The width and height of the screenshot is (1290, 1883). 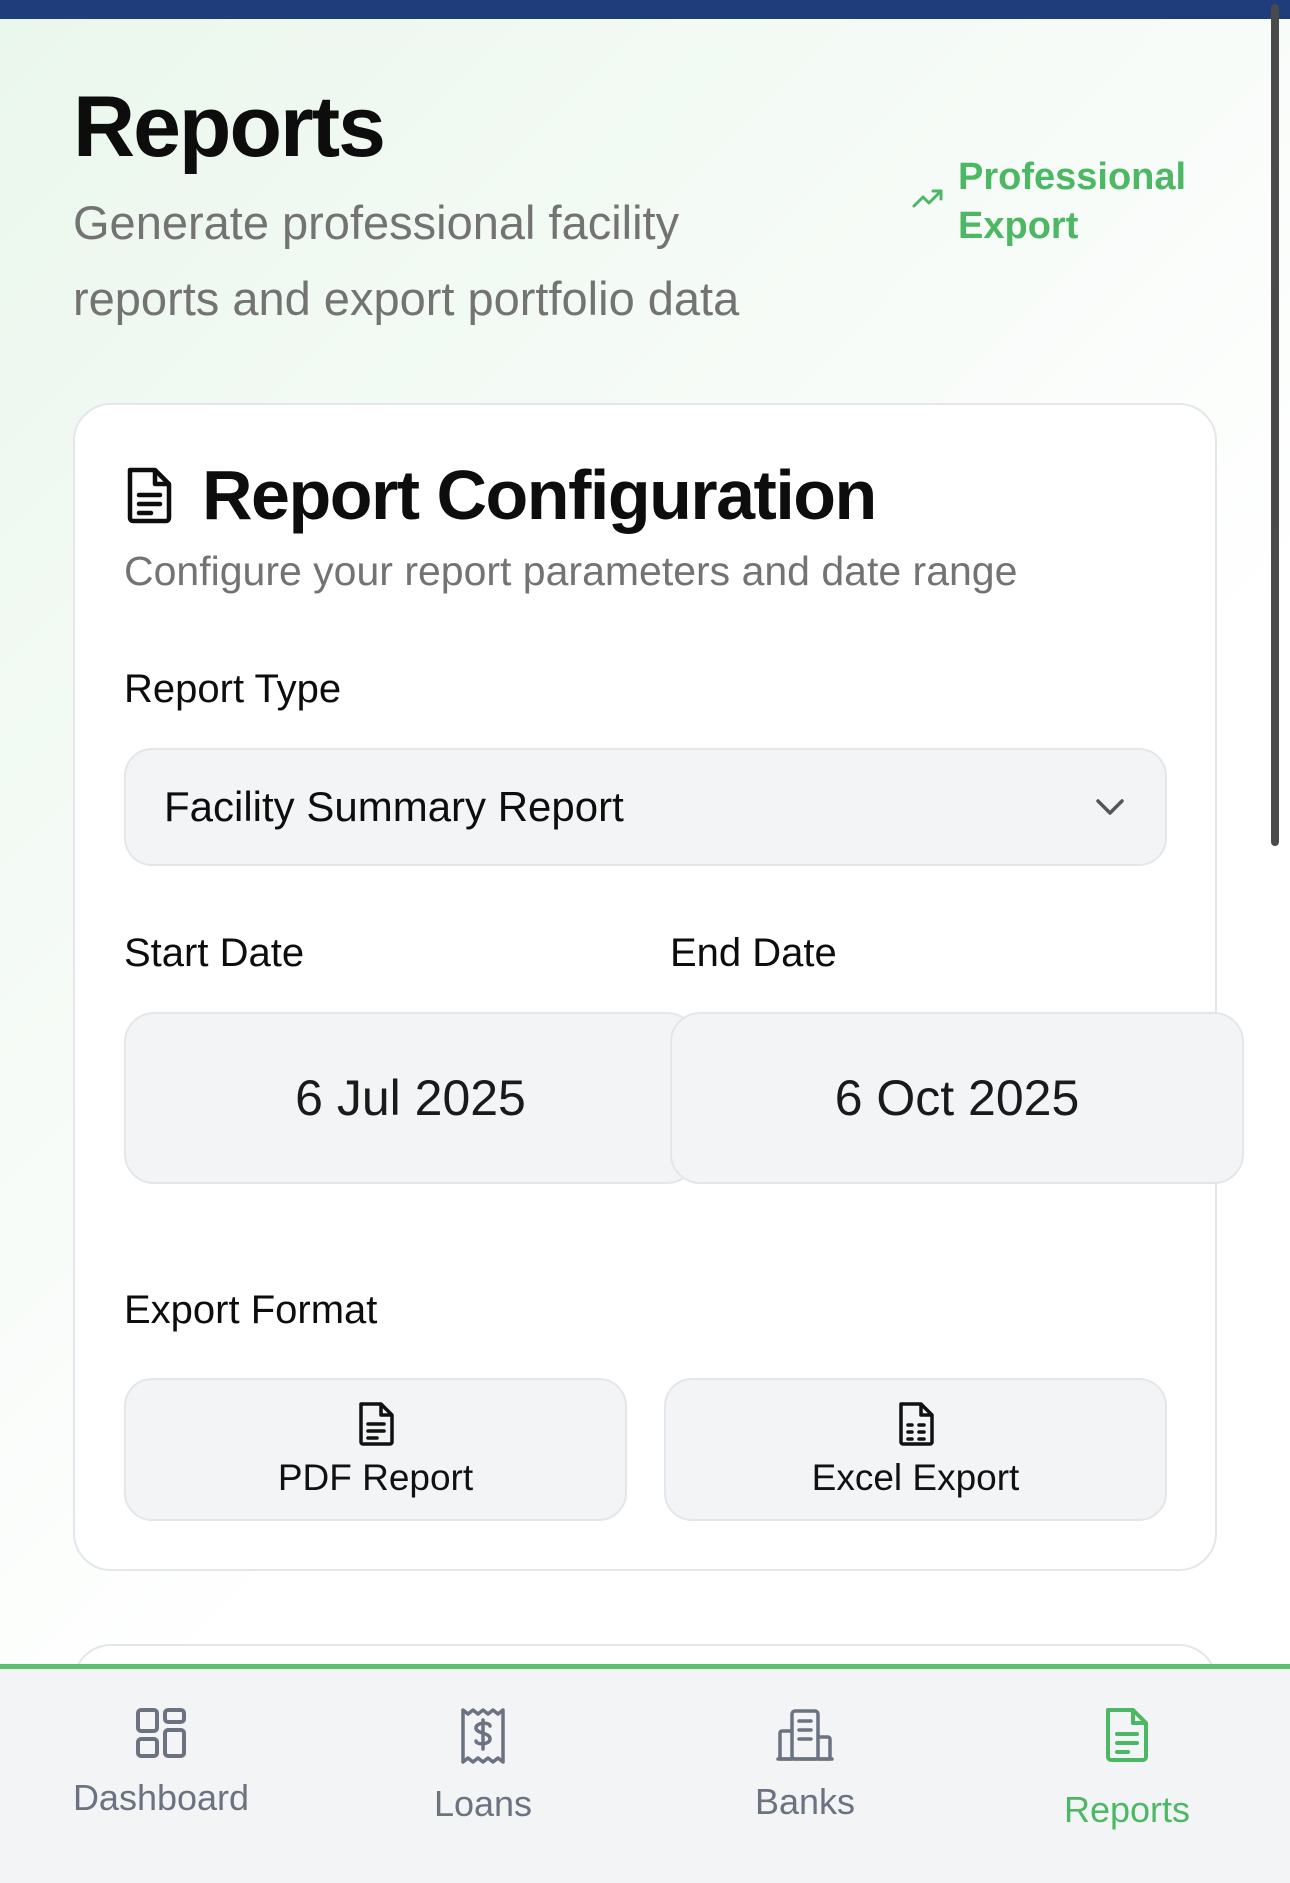 I want to click on nav-item-dashboard: Dashboard, so click(x=161, y=1776).